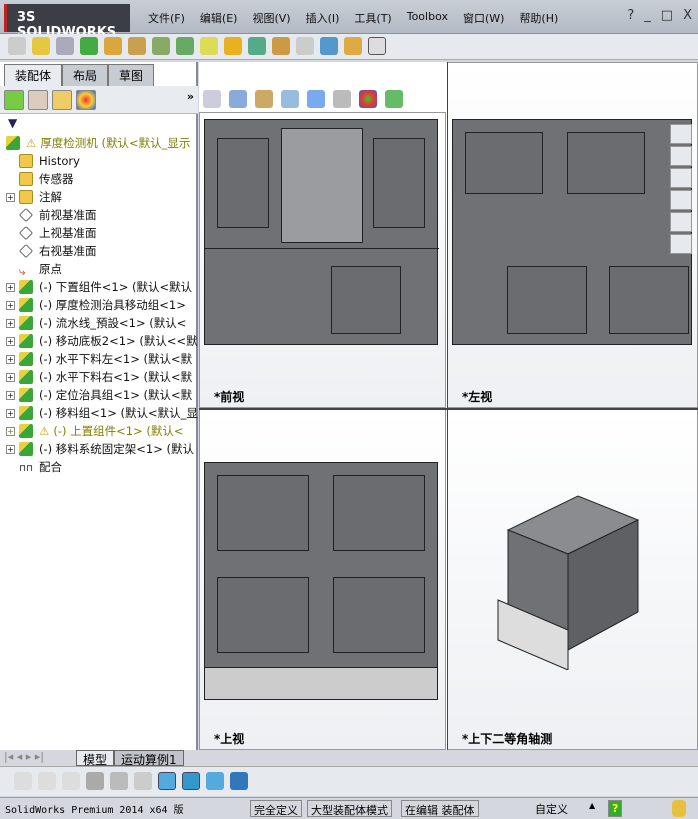 This screenshot has width=698, height=819. What do you see at coordinates (281, 46) in the screenshot?
I see `exploded-view-icon` at bounding box center [281, 46].